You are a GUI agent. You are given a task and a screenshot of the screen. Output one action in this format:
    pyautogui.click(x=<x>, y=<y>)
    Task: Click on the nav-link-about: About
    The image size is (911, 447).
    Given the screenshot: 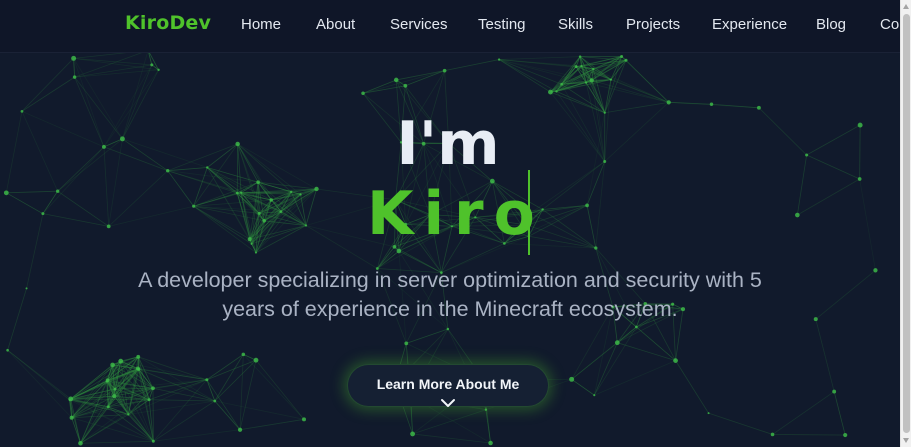 What is the action you would take?
    pyautogui.click(x=335, y=24)
    